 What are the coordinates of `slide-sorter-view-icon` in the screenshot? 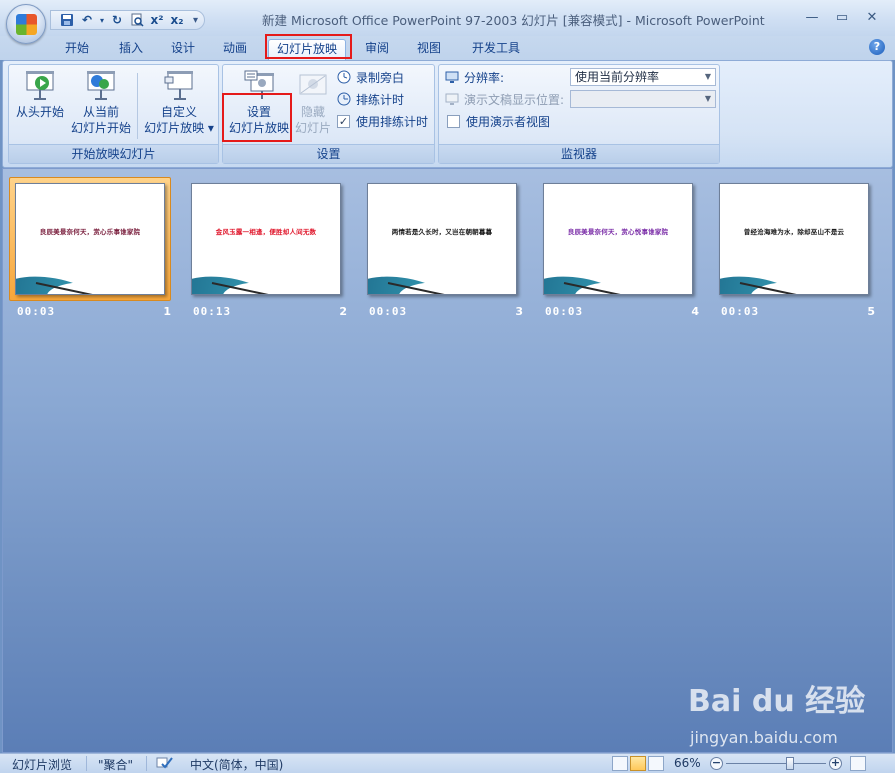 It's located at (638, 763).